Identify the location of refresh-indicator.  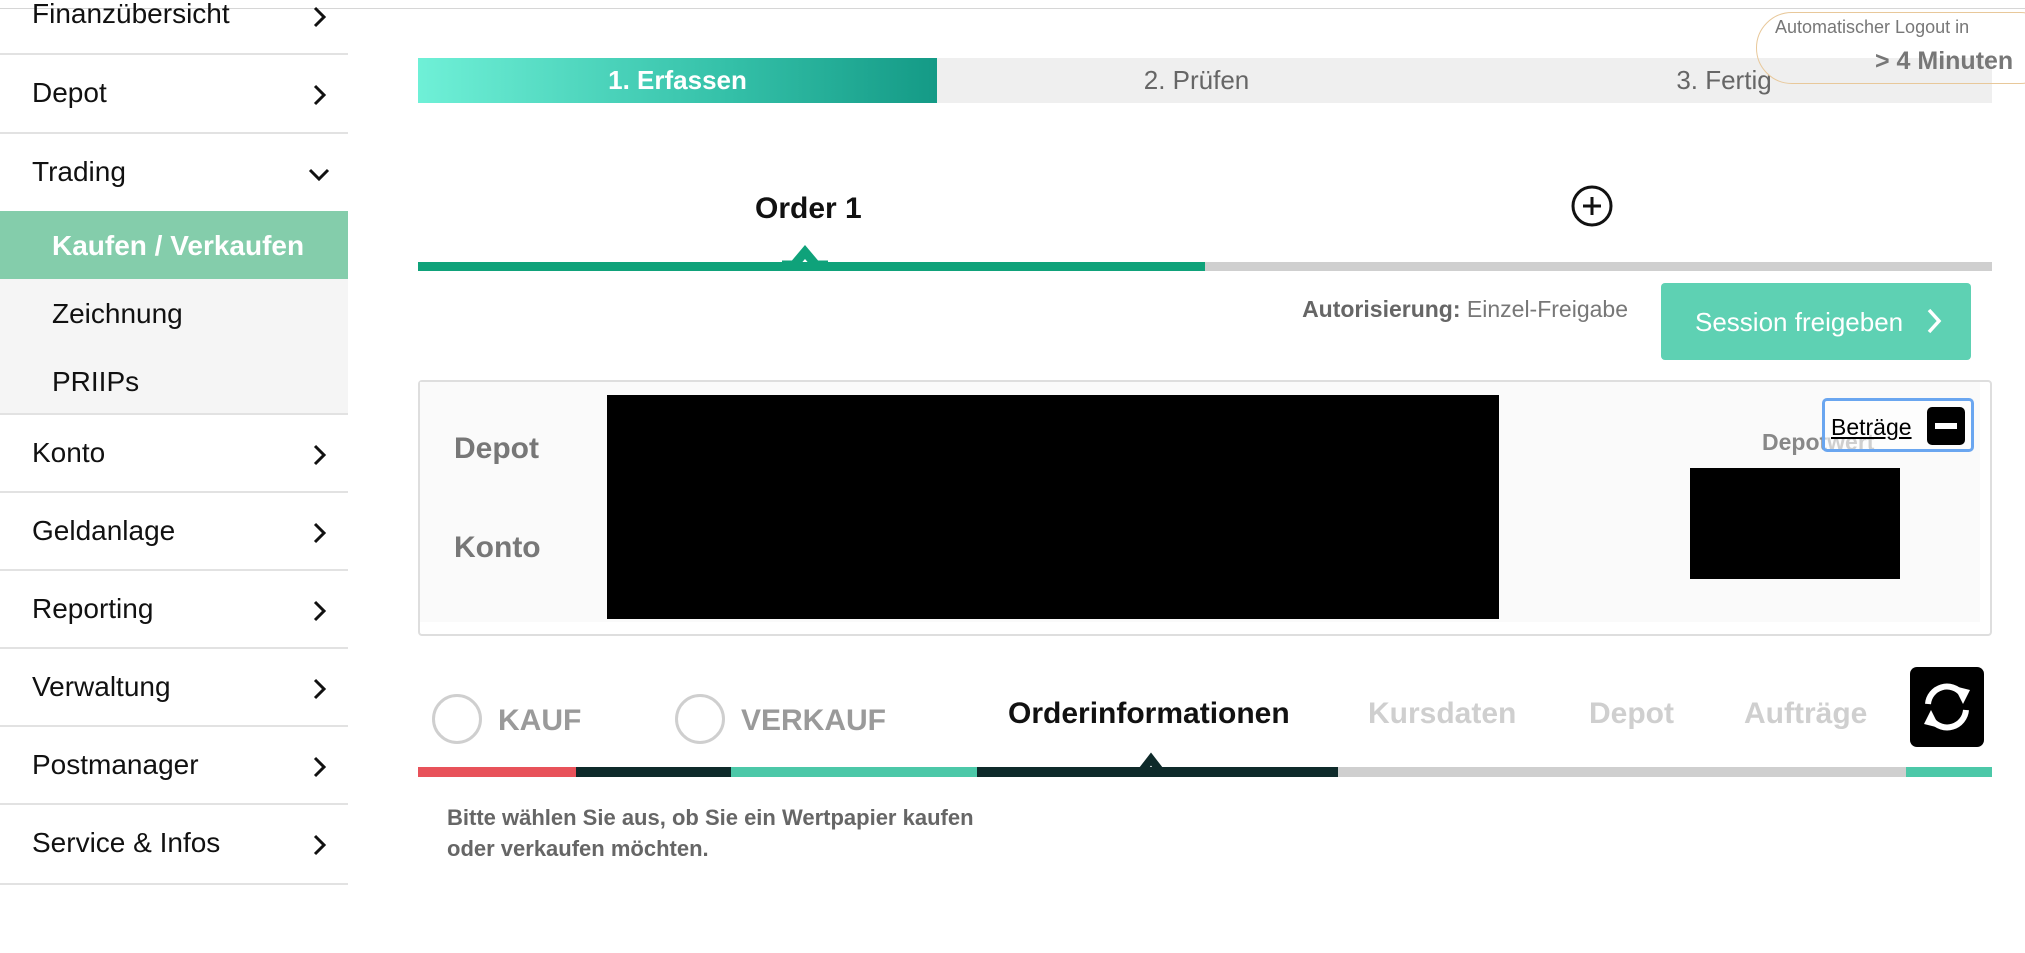
(1949, 772).